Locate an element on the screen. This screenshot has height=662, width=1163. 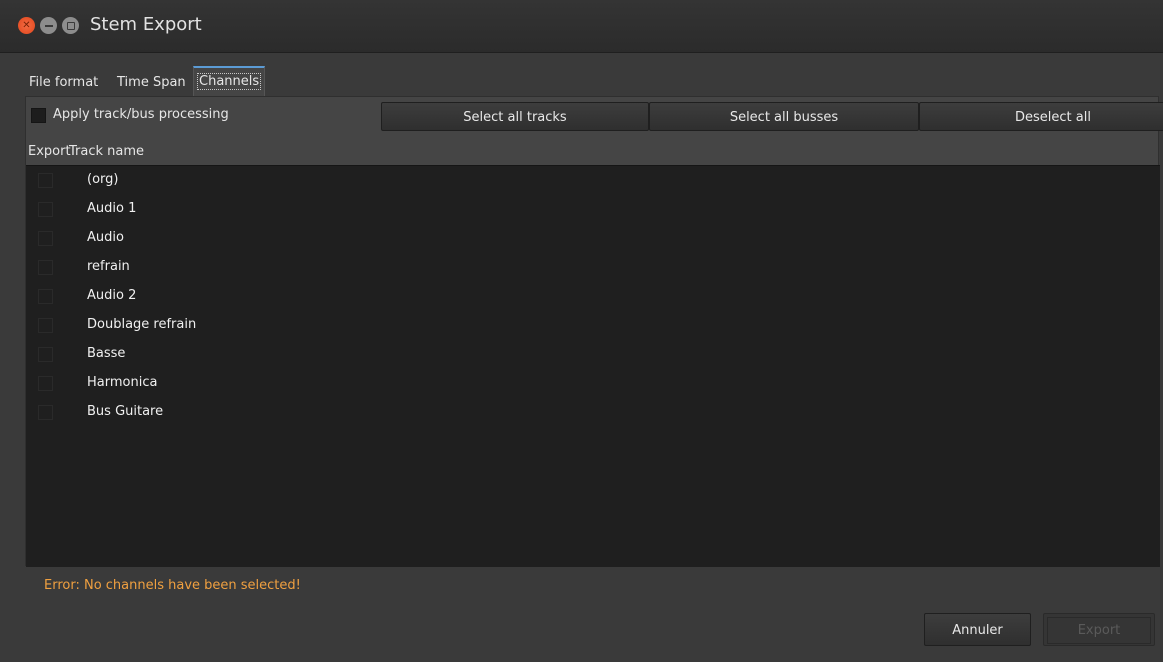
column-header-export: Export is located at coordinates (49, 152).